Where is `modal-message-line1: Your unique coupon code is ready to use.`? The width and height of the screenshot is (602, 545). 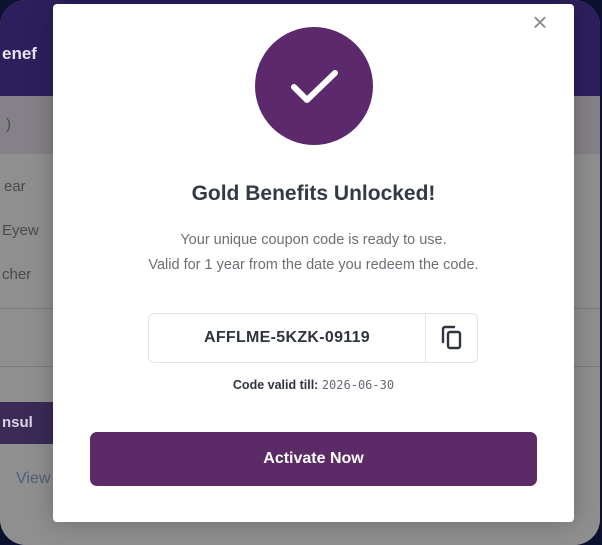
modal-message-line1: Your unique coupon code is ready to use. is located at coordinates (313, 240).